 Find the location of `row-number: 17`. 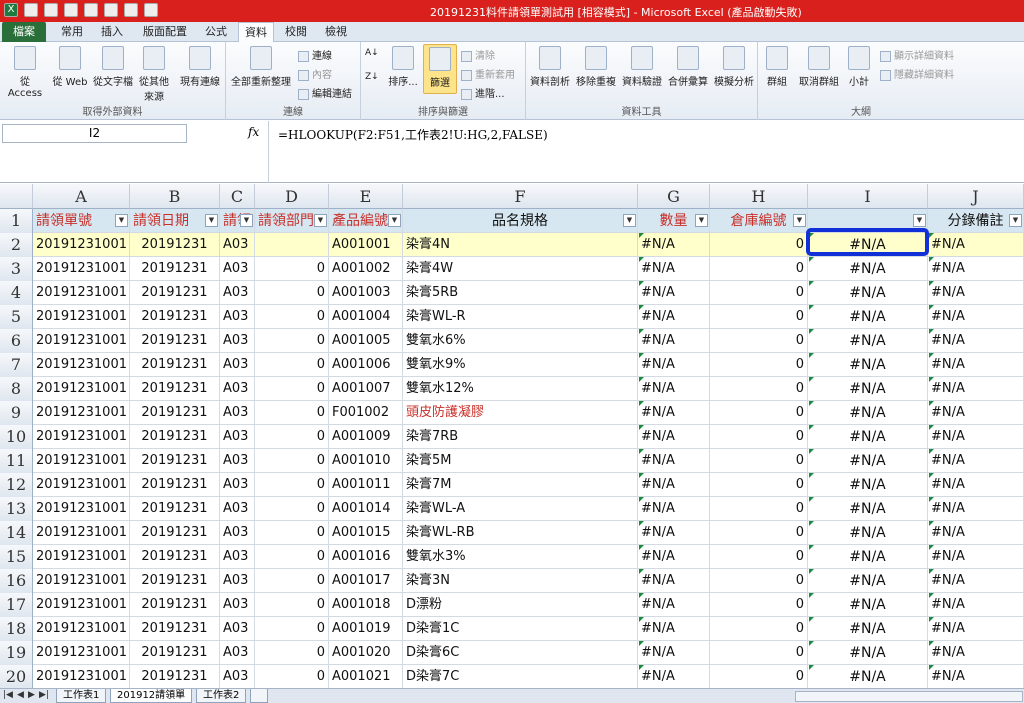

row-number: 17 is located at coordinates (16, 605).